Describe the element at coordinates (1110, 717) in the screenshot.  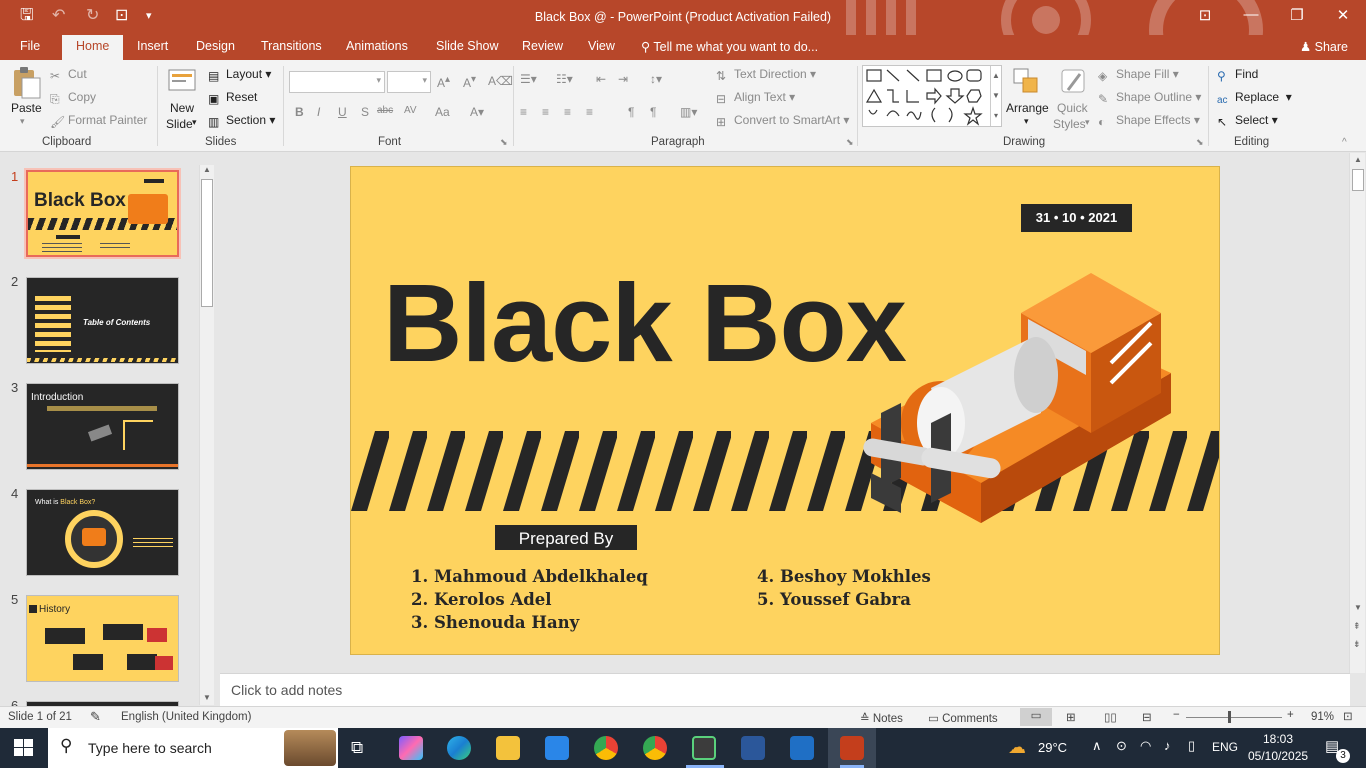
I see `reading-view-icon: ▯▯` at that location.